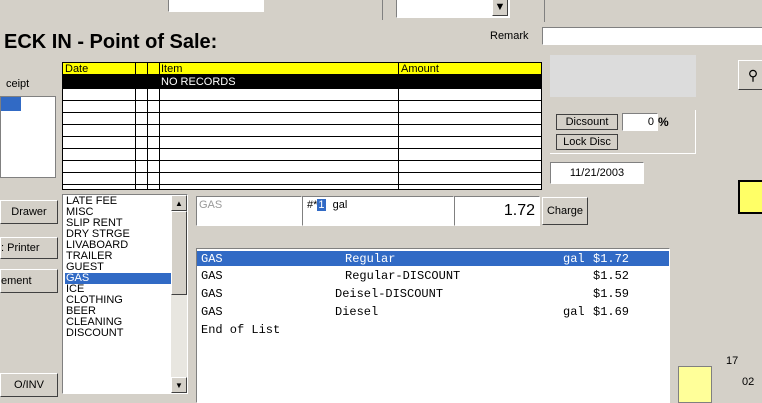 This screenshot has width=762, height=403. What do you see at coordinates (29, 212) in the screenshot?
I see `drawer-button: Drawer` at bounding box center [29, 212].